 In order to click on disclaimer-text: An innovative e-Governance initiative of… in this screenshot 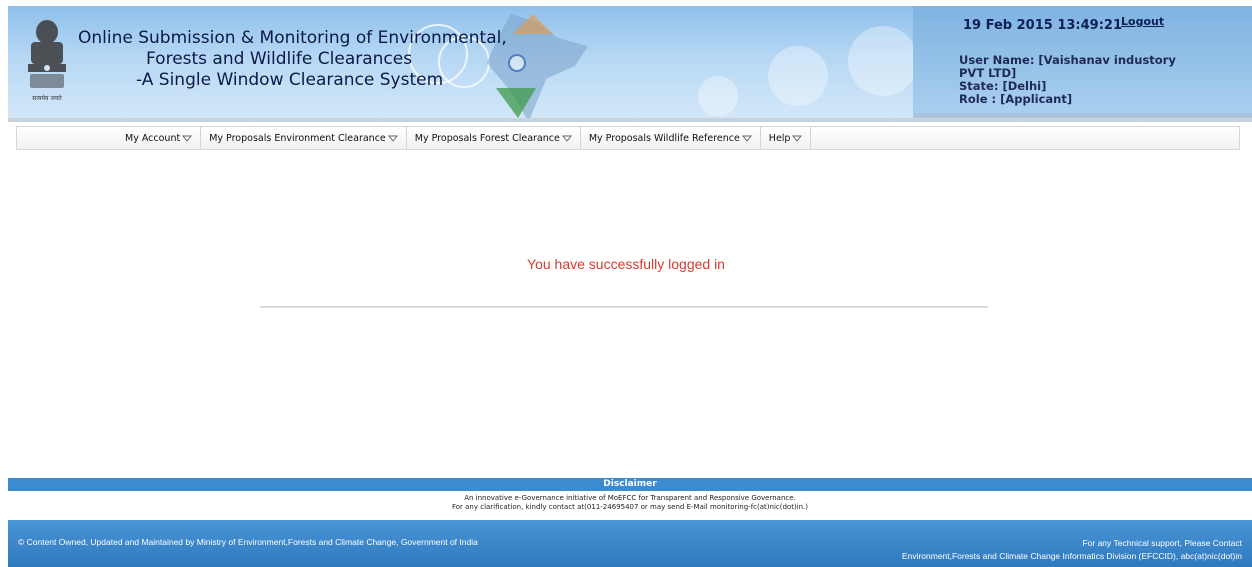, I will do `click(630, 503)`.